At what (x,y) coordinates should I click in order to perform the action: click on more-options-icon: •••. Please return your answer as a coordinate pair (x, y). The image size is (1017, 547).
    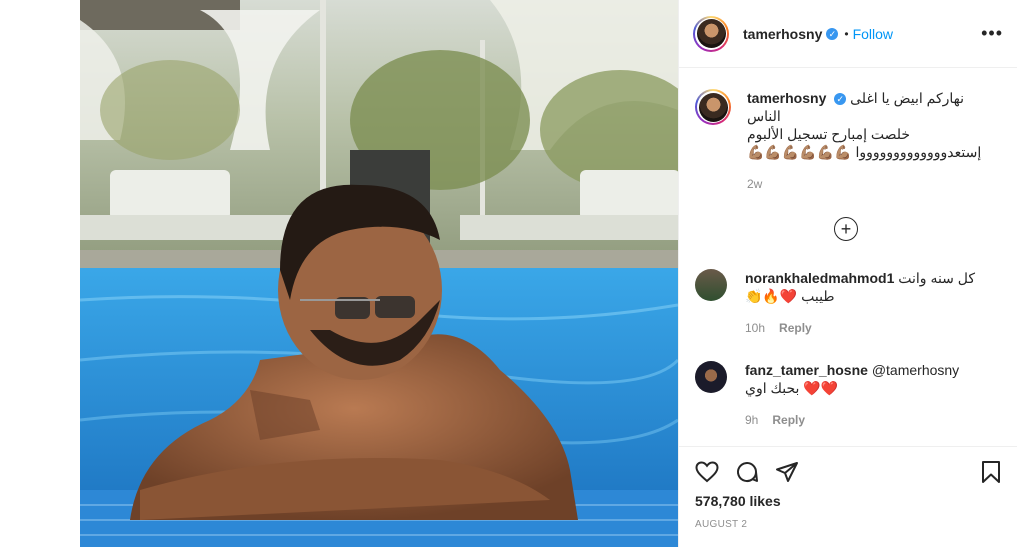
    Looking at the image, I should click on (992, 33).